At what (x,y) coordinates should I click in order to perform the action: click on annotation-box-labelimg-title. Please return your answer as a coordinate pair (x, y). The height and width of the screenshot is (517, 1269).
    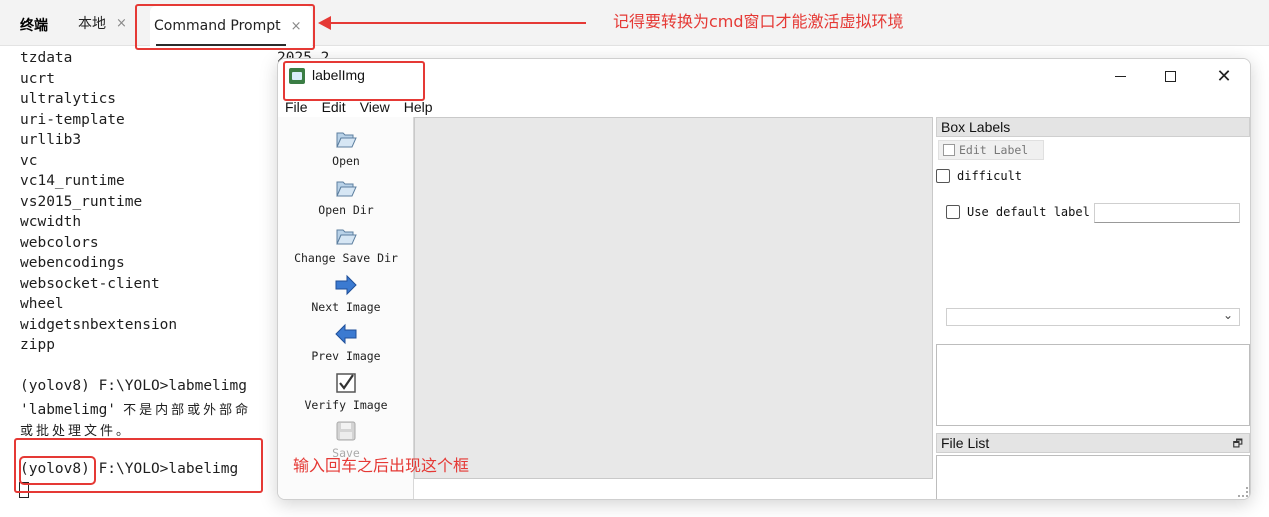
    Looking at the image, I should click on (354, 81).